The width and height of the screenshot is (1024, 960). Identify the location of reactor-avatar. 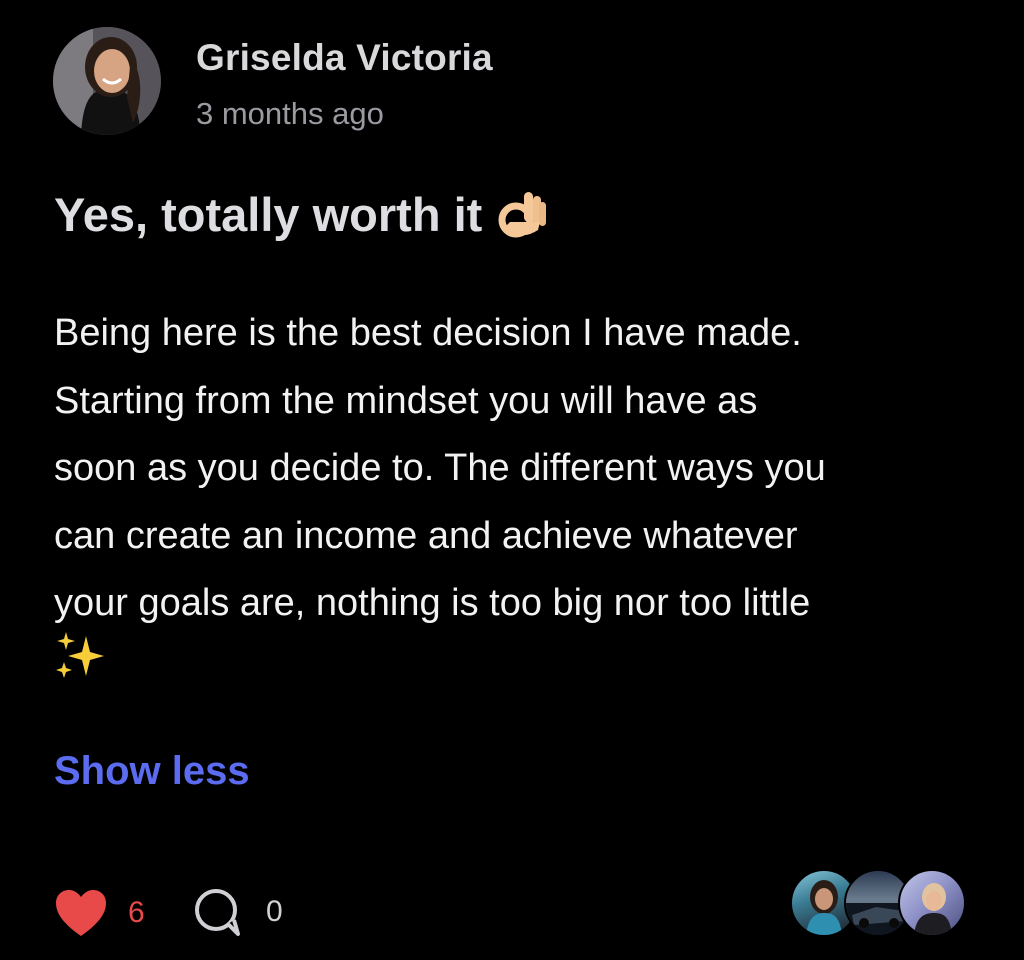
(932, 903).